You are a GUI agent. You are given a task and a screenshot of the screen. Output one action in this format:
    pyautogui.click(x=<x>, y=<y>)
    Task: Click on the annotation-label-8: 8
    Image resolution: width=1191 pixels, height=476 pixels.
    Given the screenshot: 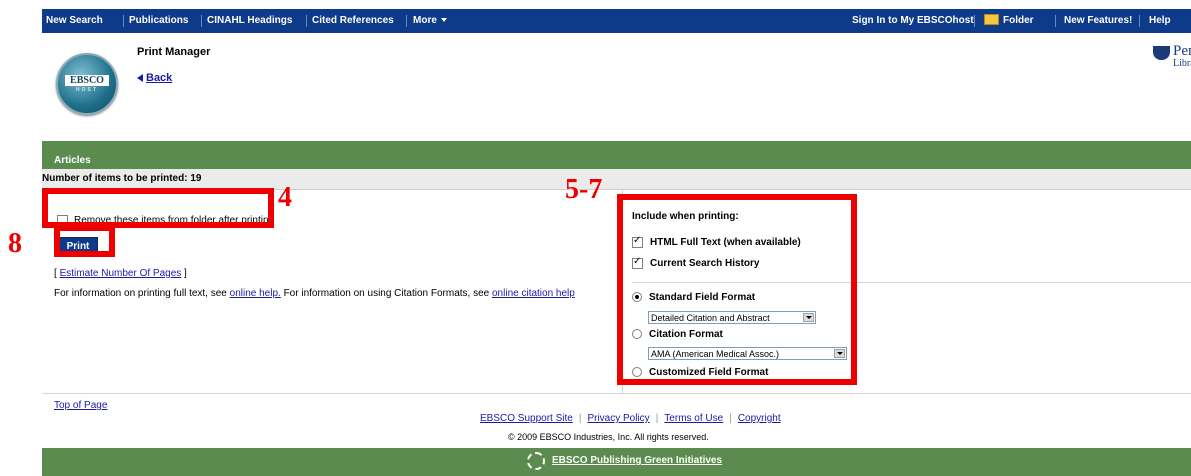 What is the action you would take?
    pyautogui.click(x=15, y=243)
    